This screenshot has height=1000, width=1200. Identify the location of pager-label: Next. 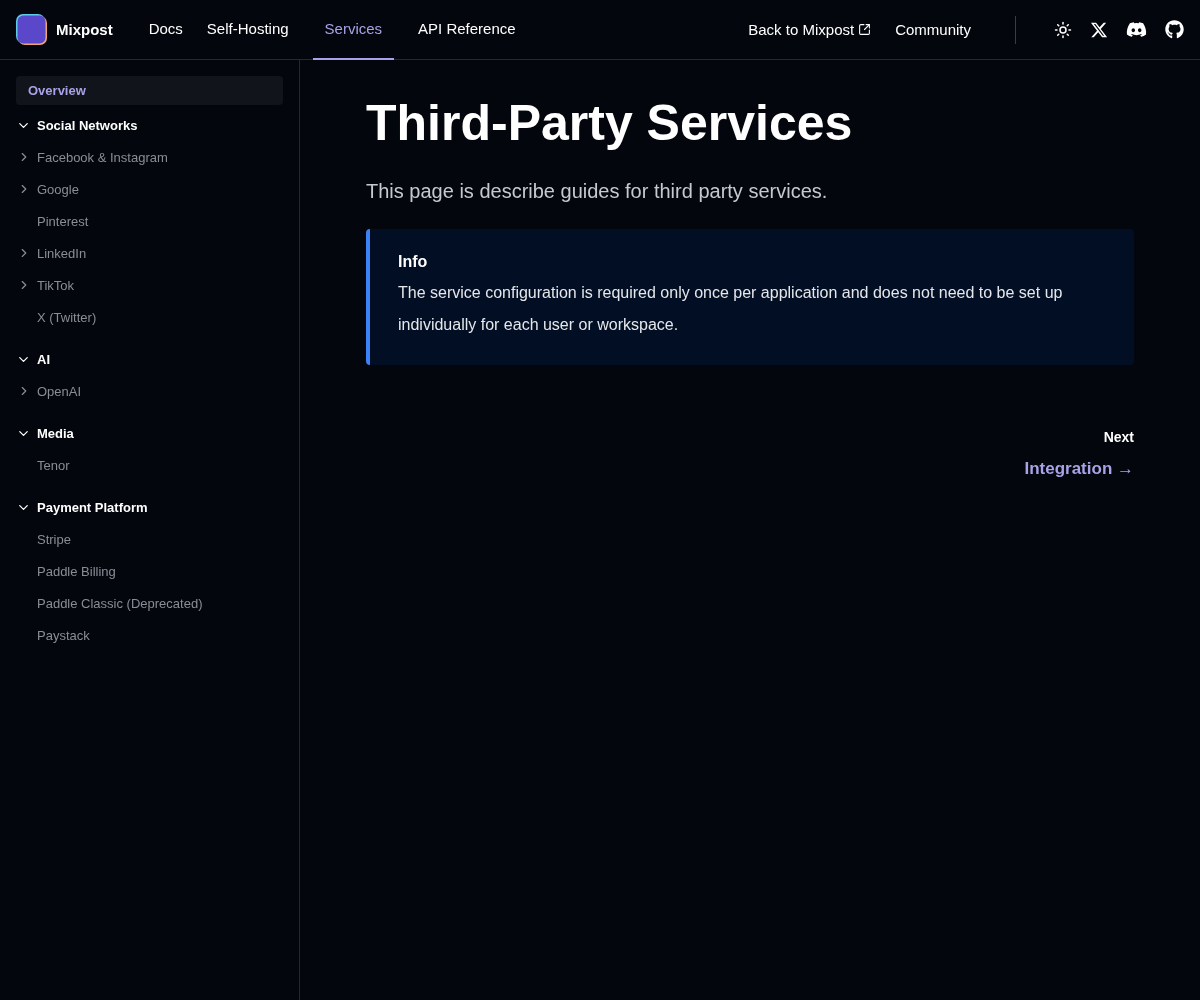
(1118, 437).